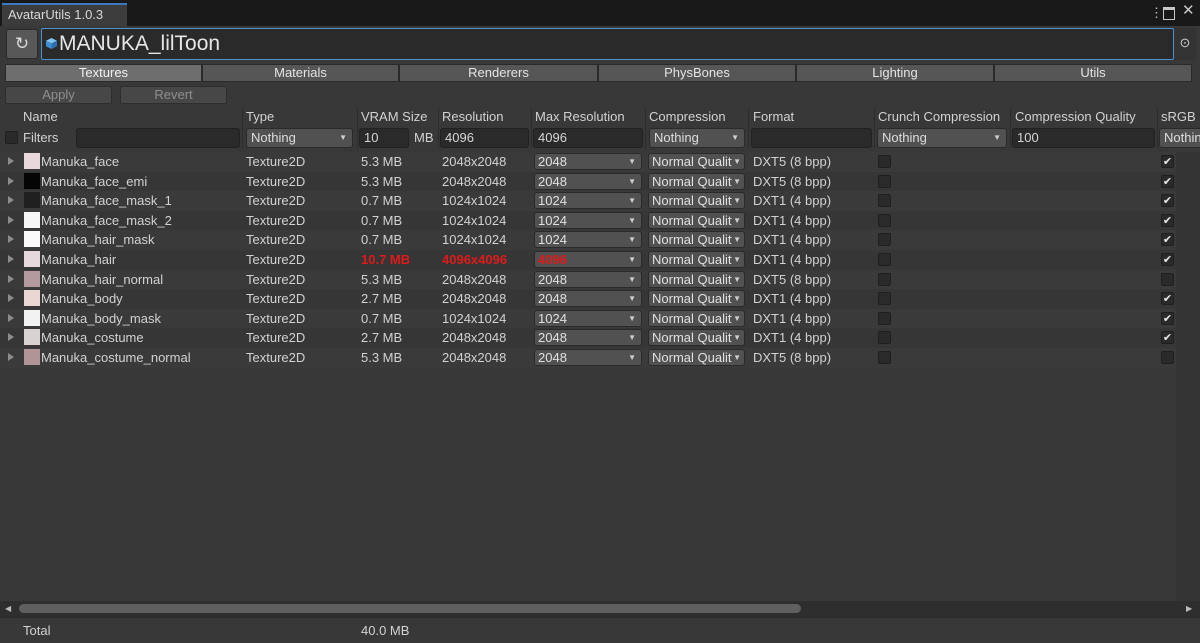 This screenshot has width=1200, height=643. What do you see at coordinates (141, 240) in the screenshot?
I see `texture-name: Manuka_hair_mask` at bounding box center [141, 240].